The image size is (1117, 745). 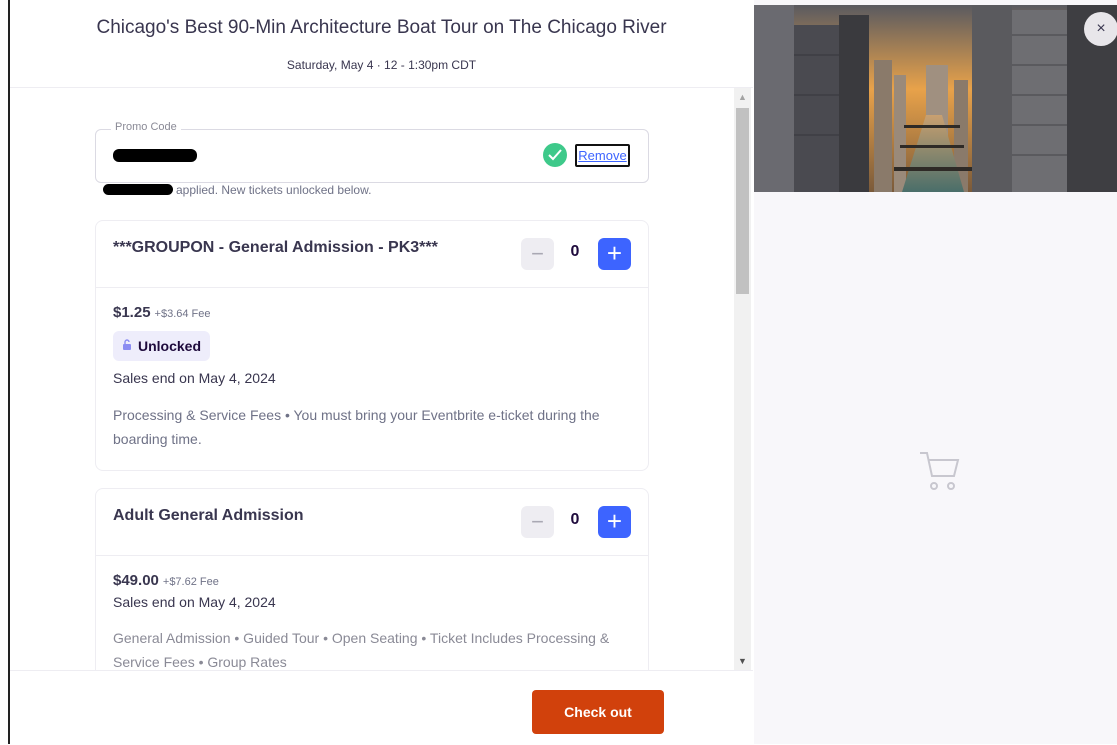 What do you see at coordinates (555, 155) in the screenshot?
I see `check-icon` at bounding box center [555, 155].